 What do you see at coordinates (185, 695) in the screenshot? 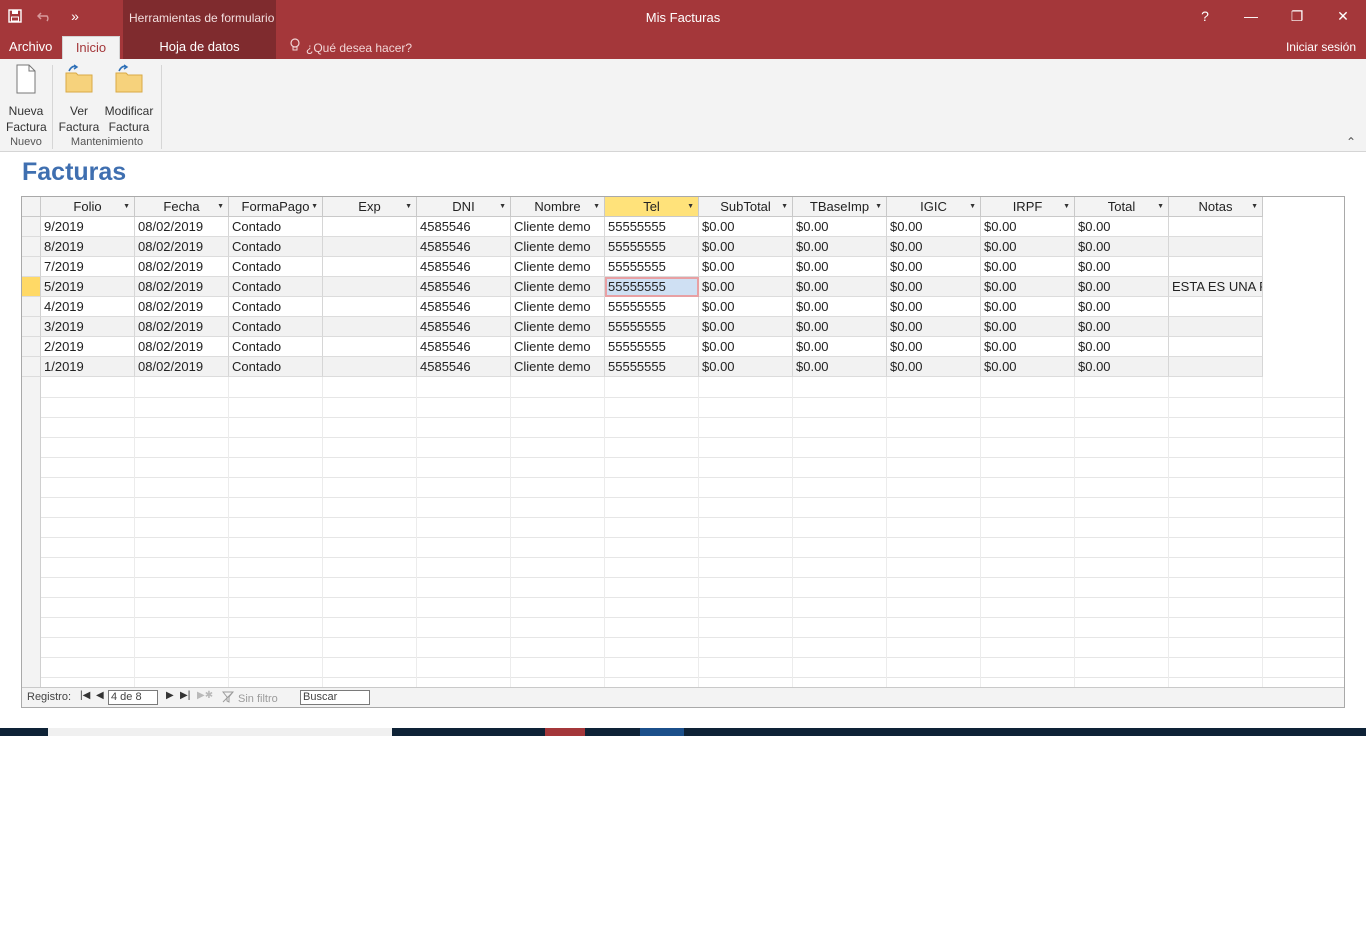
I see `last-record-icon: ▶|` at bounding box center [185, 695].